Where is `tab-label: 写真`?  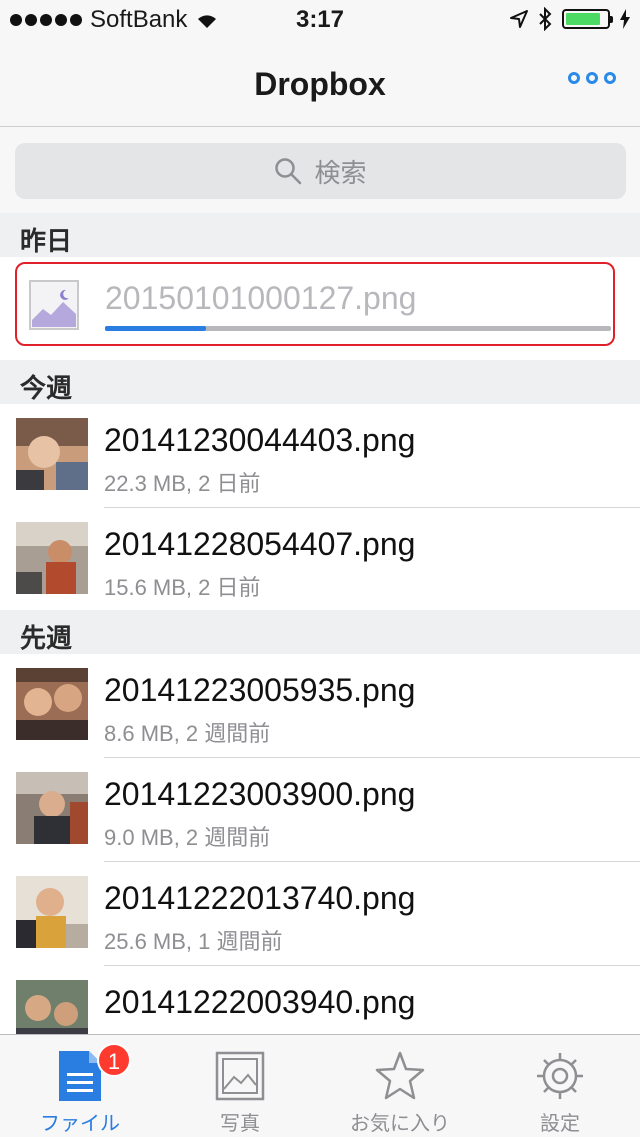
tab-label: 写真 is located at coordinates (240, 1124).